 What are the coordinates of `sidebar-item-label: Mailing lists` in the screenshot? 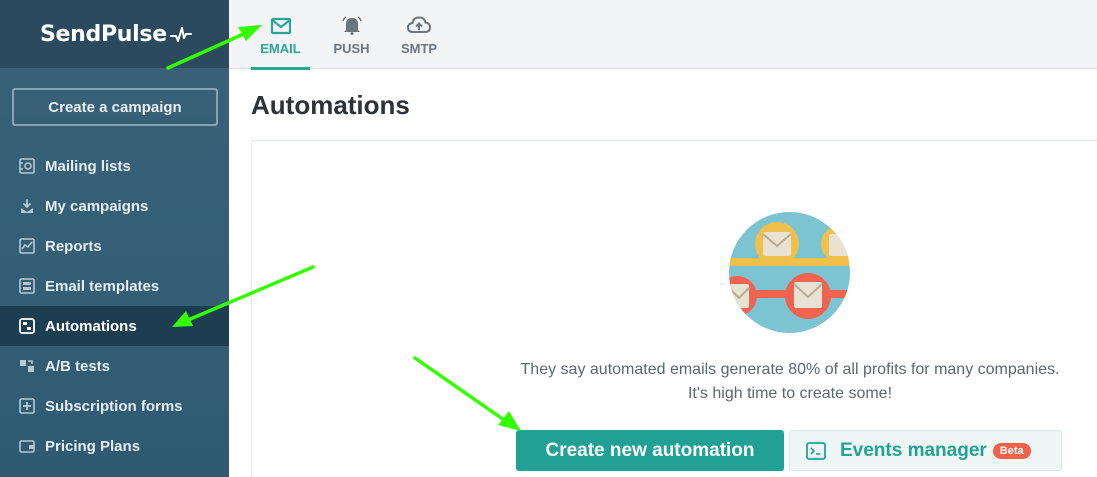 It's located at (88, 166).